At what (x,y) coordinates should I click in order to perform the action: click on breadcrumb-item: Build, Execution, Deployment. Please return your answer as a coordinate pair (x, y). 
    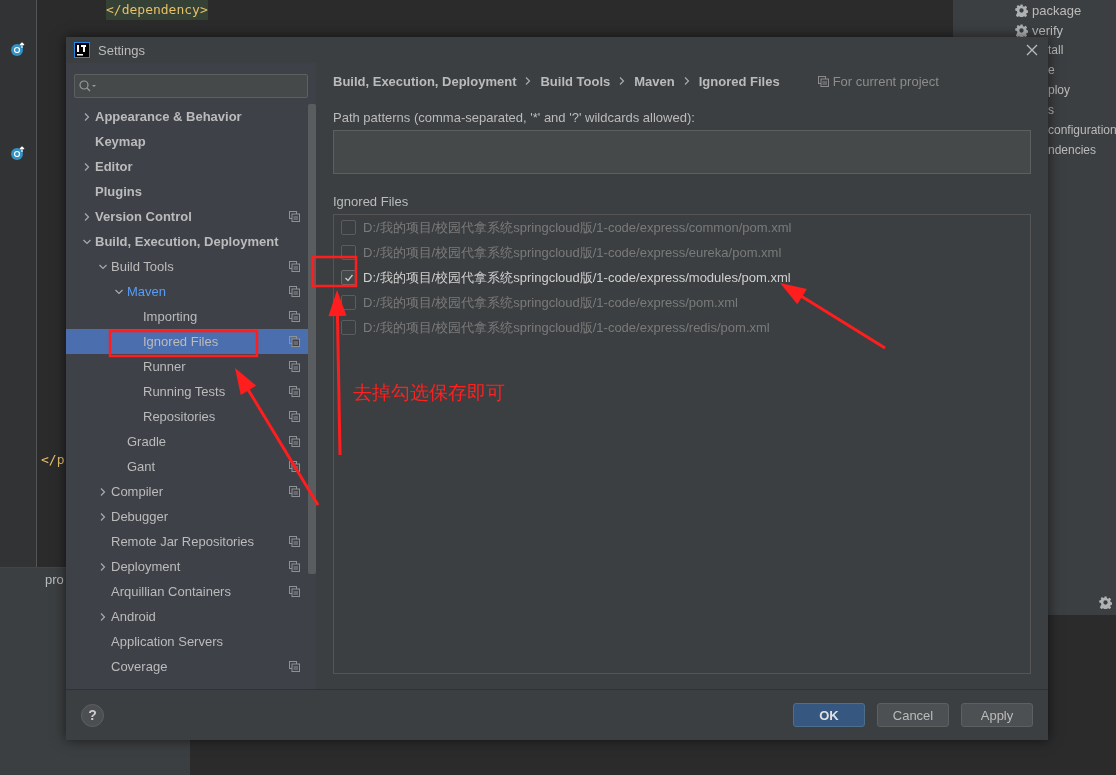
    Looking at the image, I should click on (425, 81).